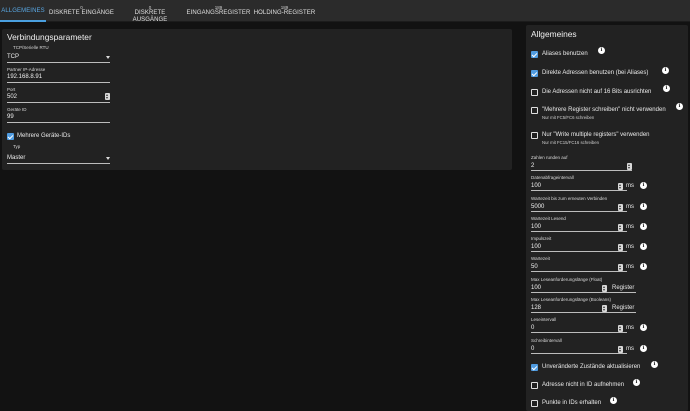  What do you see at coordinates (623, 308) in the screenshot?
I see `max-bool-unit: Register` at bounding box center [623, 308].